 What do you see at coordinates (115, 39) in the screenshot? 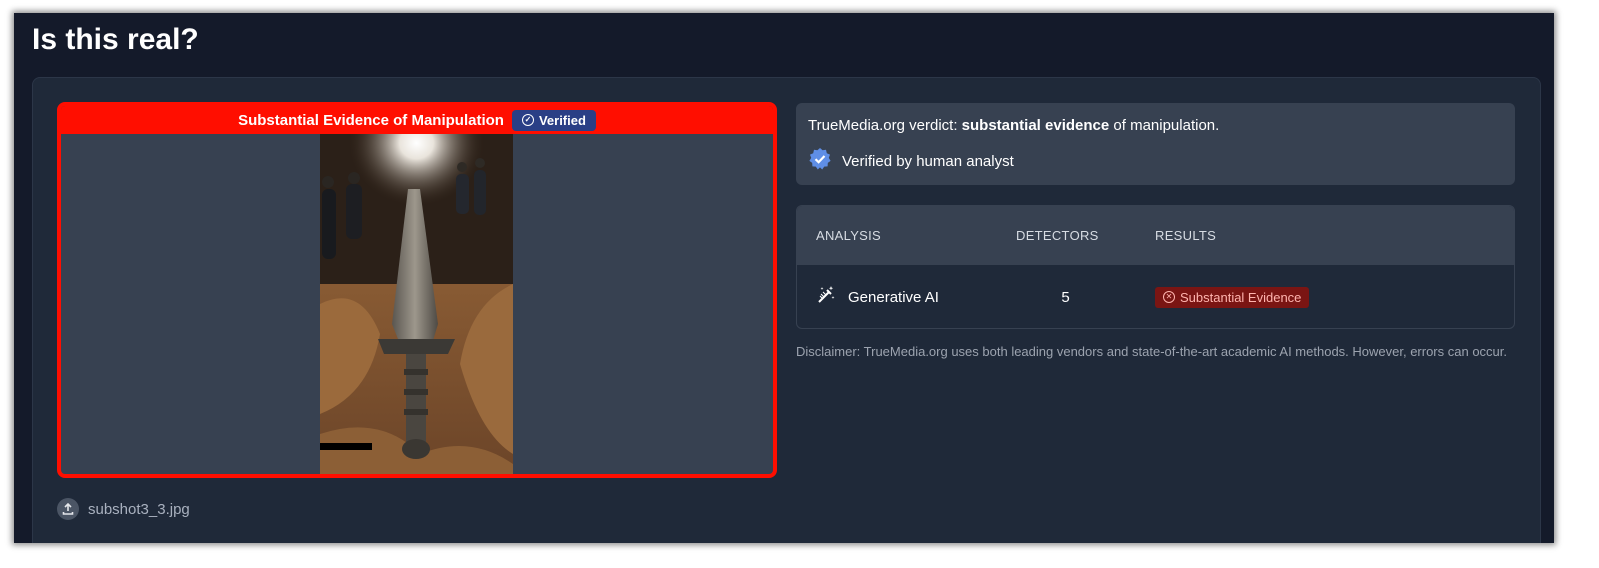
I see `page-title: Is this real?` at bounding box center [115, 39].